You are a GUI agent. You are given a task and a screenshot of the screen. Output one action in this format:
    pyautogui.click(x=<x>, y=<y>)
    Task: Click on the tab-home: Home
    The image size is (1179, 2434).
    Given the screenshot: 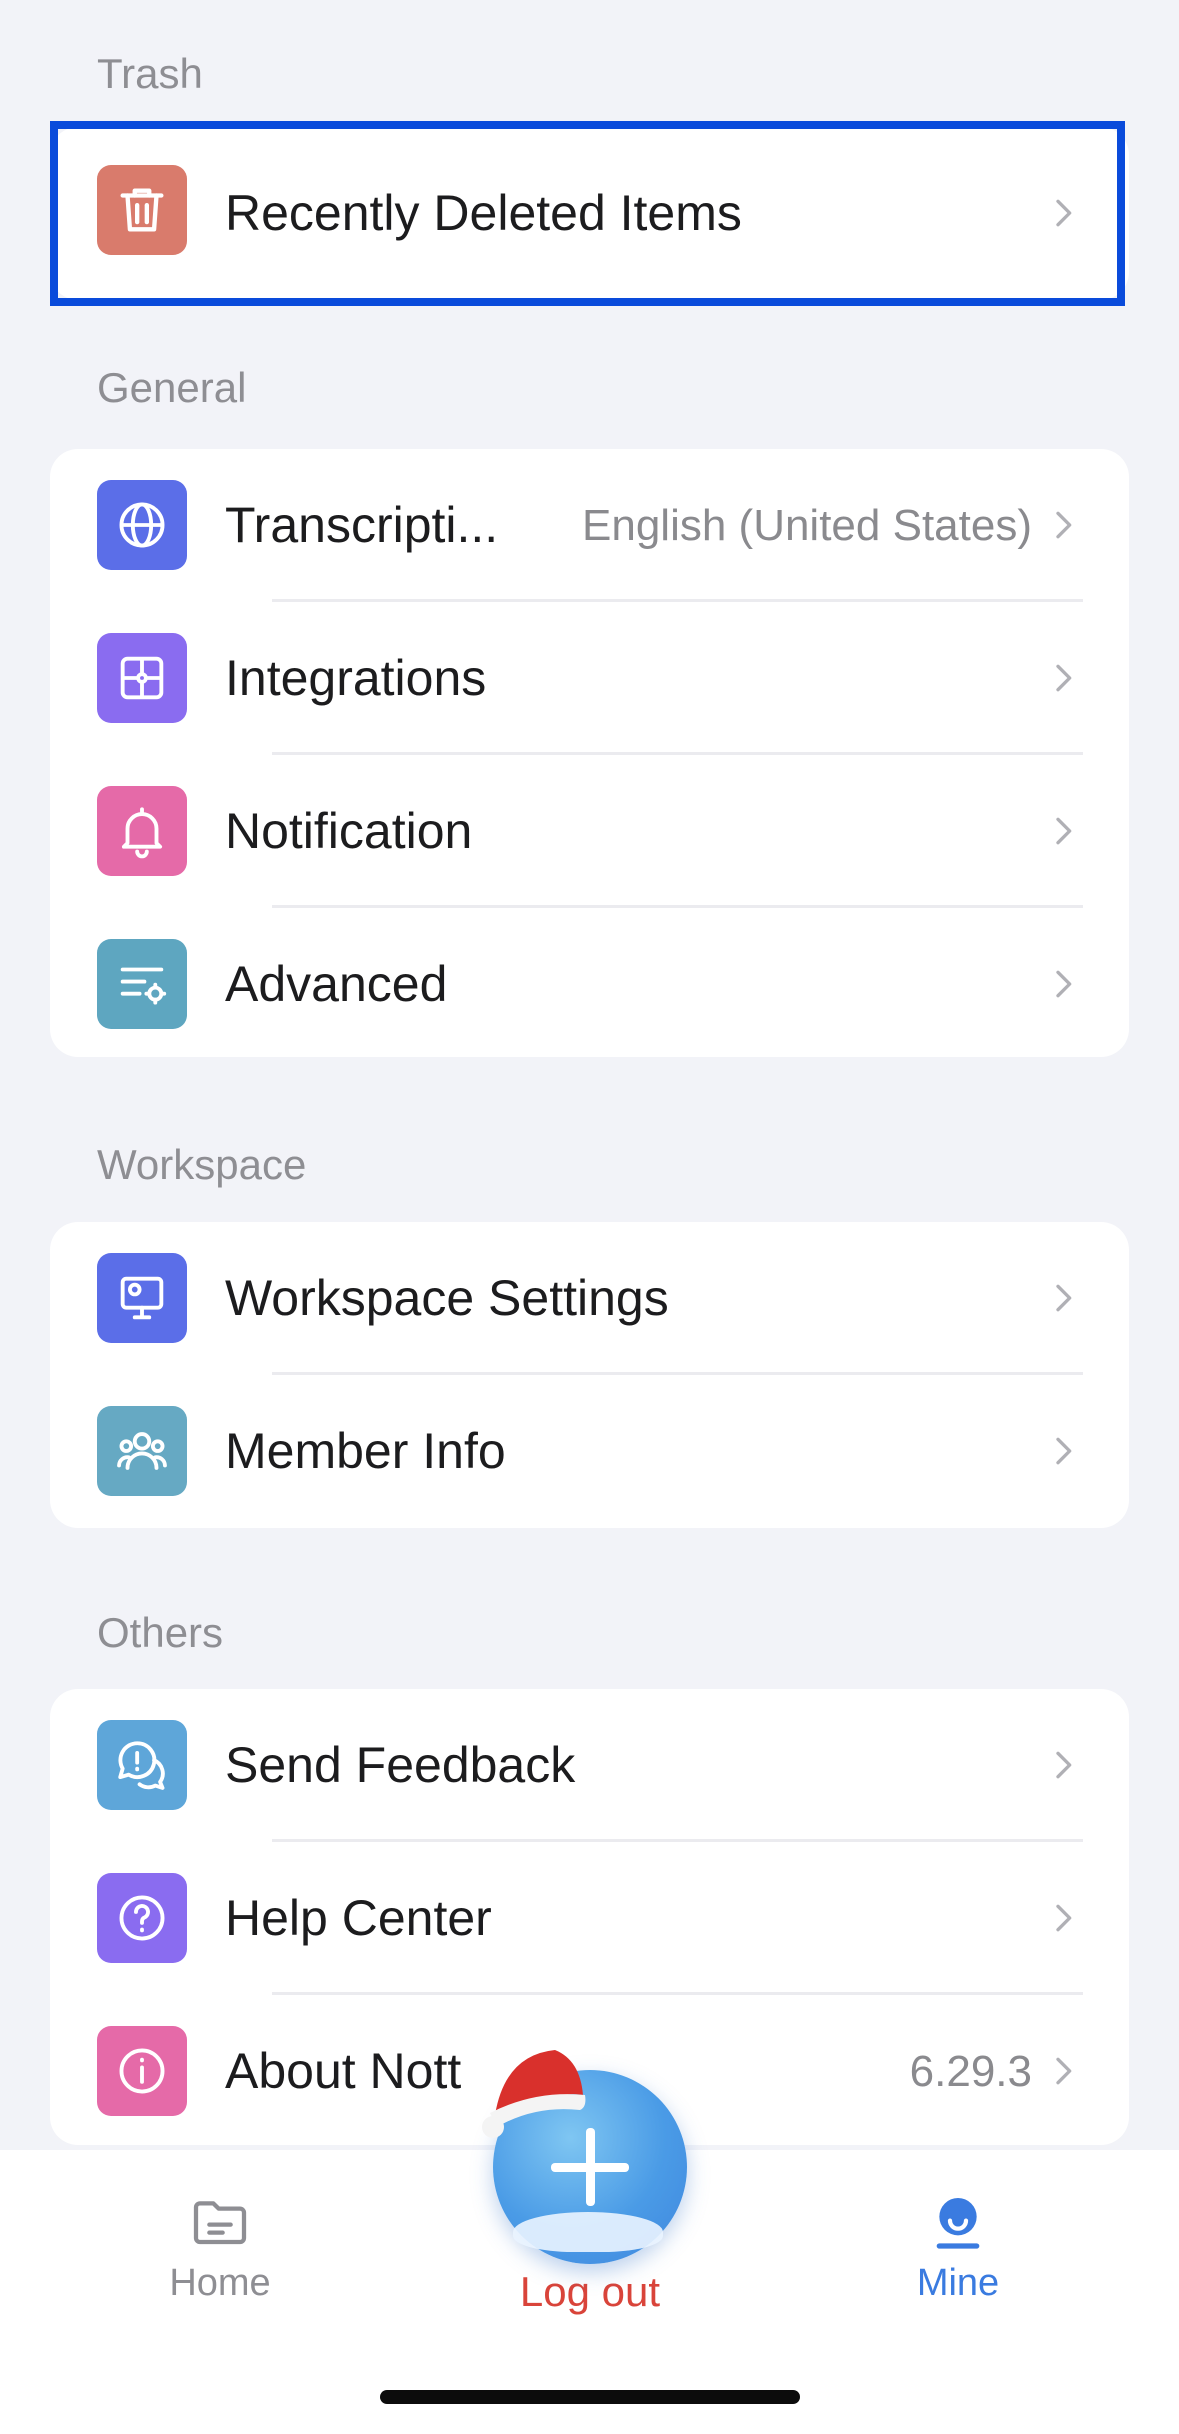 What is the action you would take?
    pyautogui.click(x=220, y=2247)
    